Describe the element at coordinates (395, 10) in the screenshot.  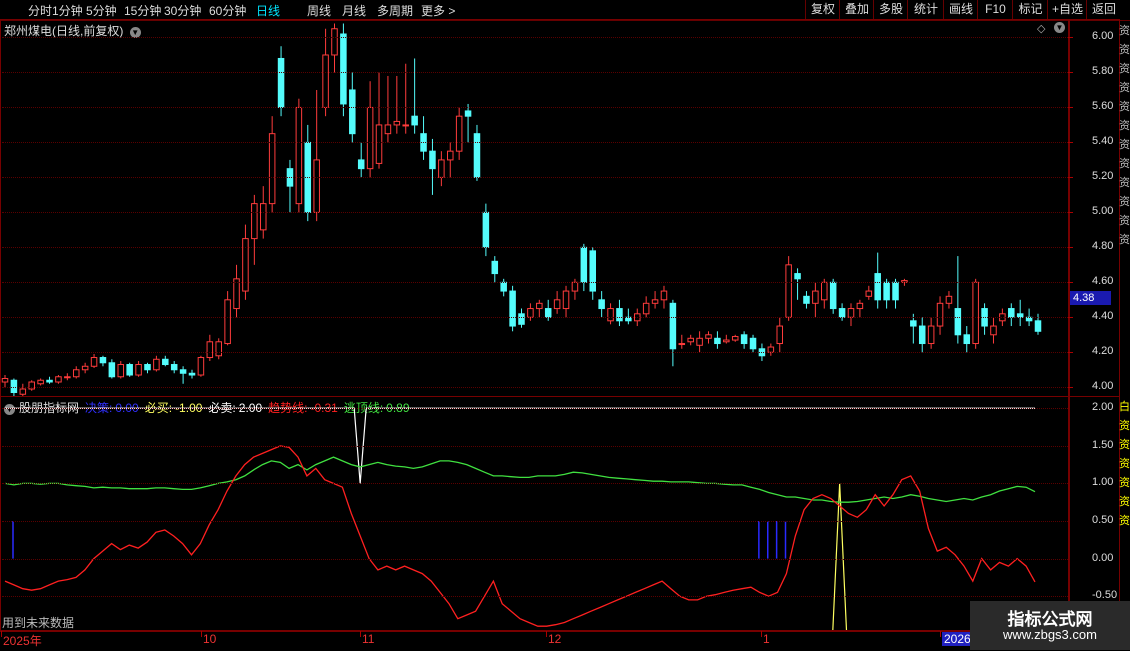
I see `period-9: 多周期` at that location.